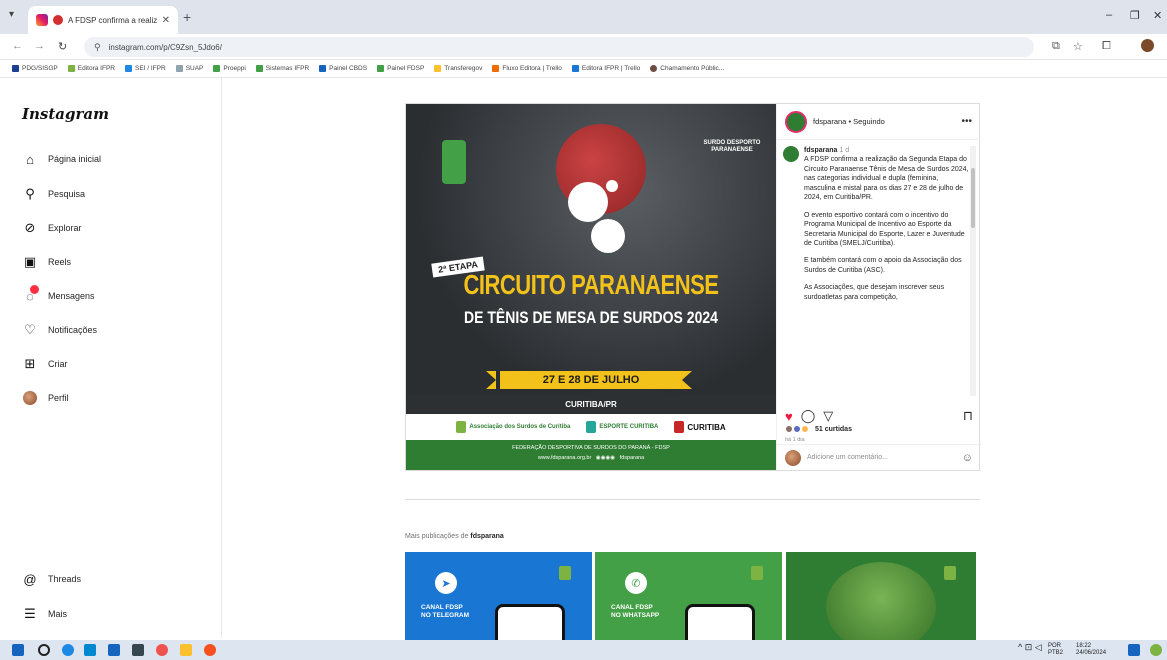 The height and width of the screenshot is (660, 1167). Describe the element at coordinates (967, 458) in the screenshot. I see `emoji-icon: ☺` at that location.